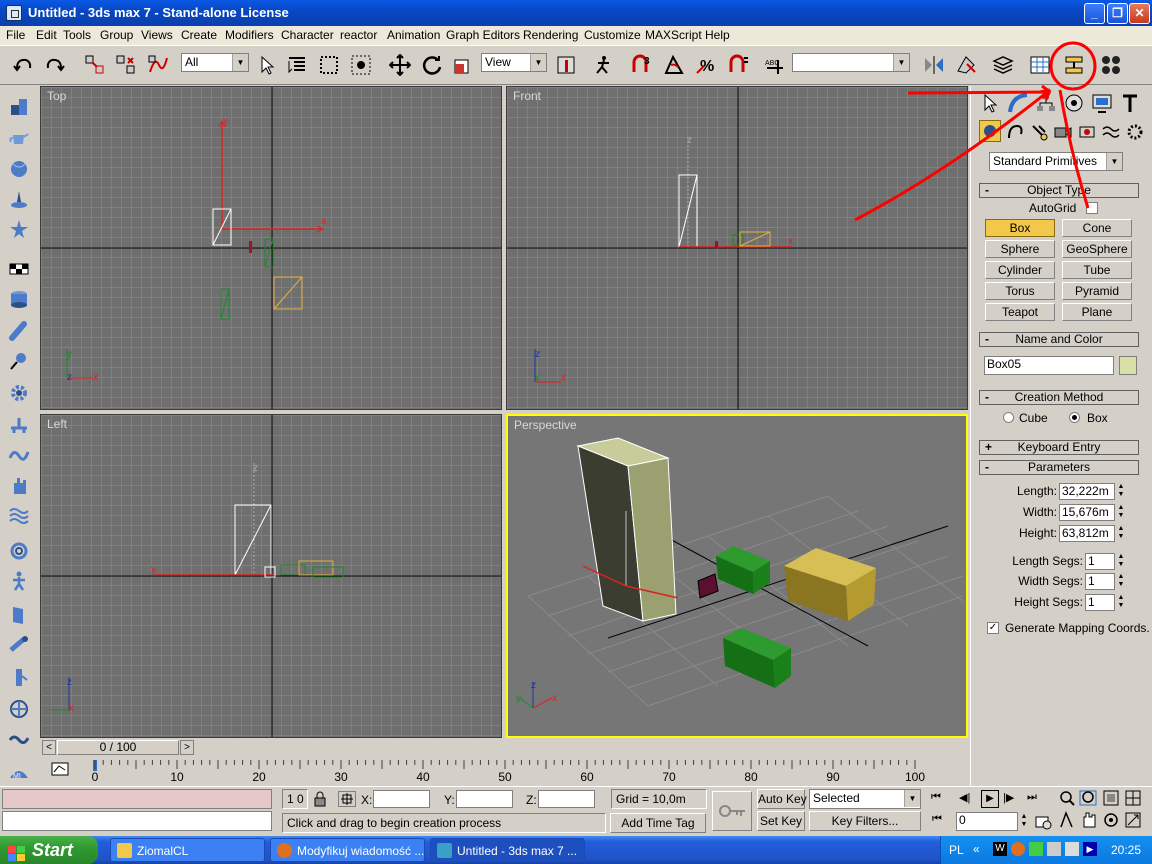 This screenshot has height=864, width=1152. I want to click on menu-customize: Customize, so click(612, 35).